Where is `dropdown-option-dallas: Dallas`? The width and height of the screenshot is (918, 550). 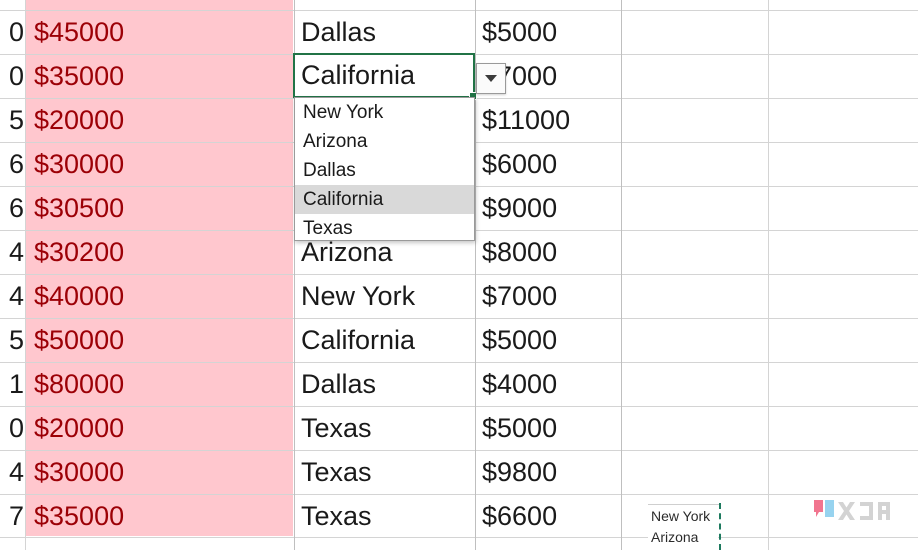 dropdown-option-dallas: Dallas is located at coordinates (384, 170).